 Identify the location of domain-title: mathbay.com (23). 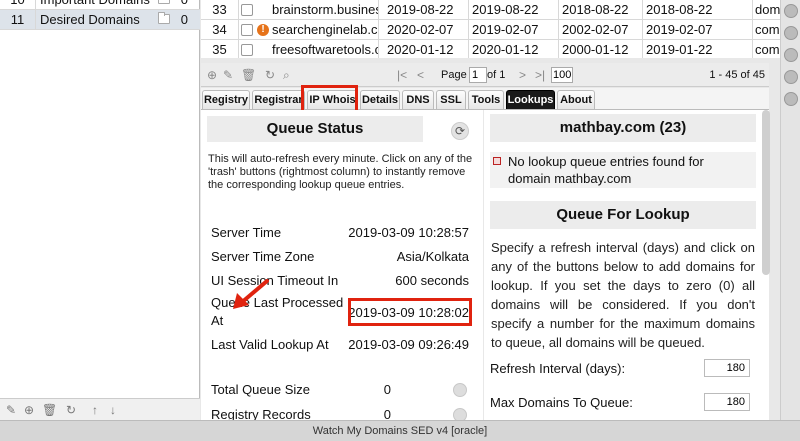
(623, 128).